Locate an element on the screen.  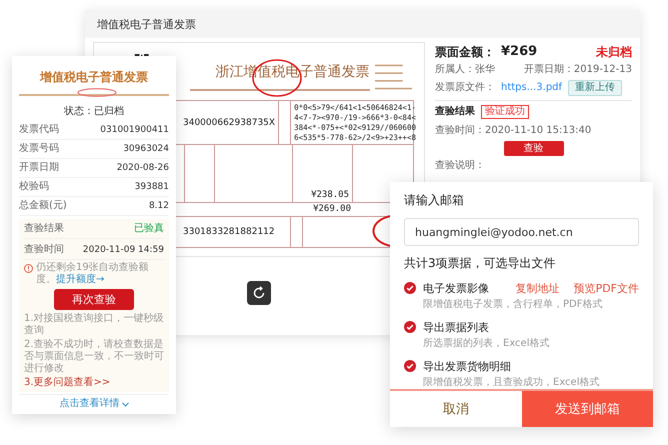
check-label: 查验结果 is located at coordinates (455, 112).